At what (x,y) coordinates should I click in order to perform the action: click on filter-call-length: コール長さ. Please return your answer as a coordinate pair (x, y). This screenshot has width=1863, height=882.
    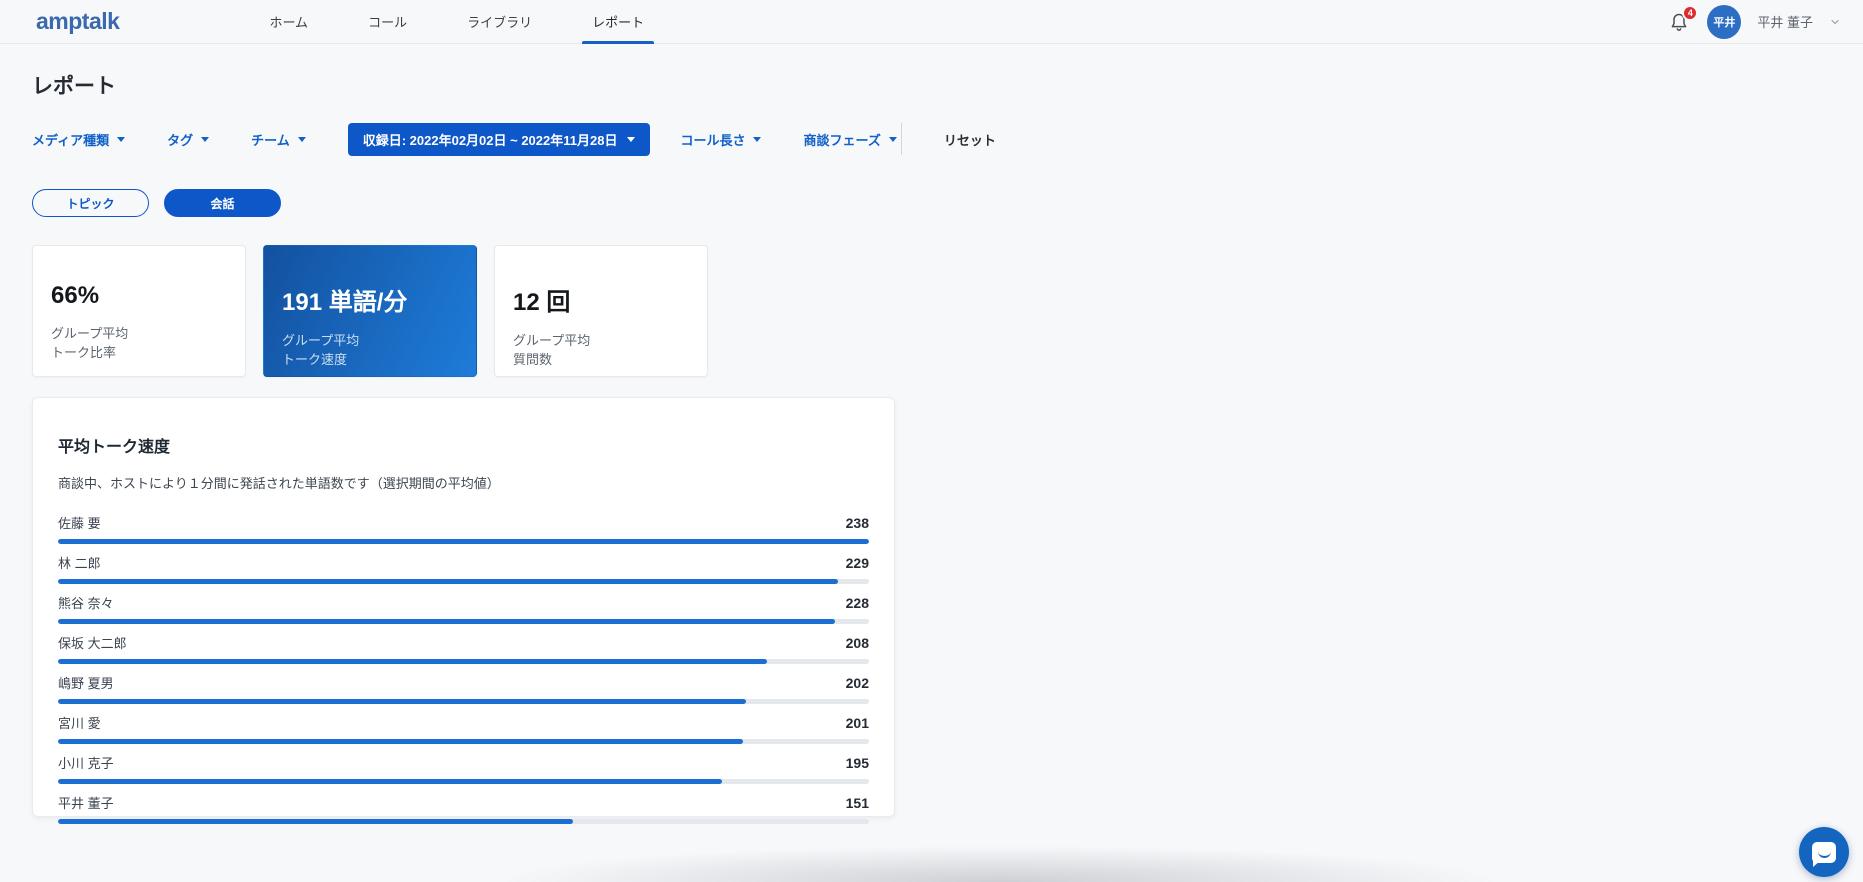
    Looking at the image, I should click on (721, 139).